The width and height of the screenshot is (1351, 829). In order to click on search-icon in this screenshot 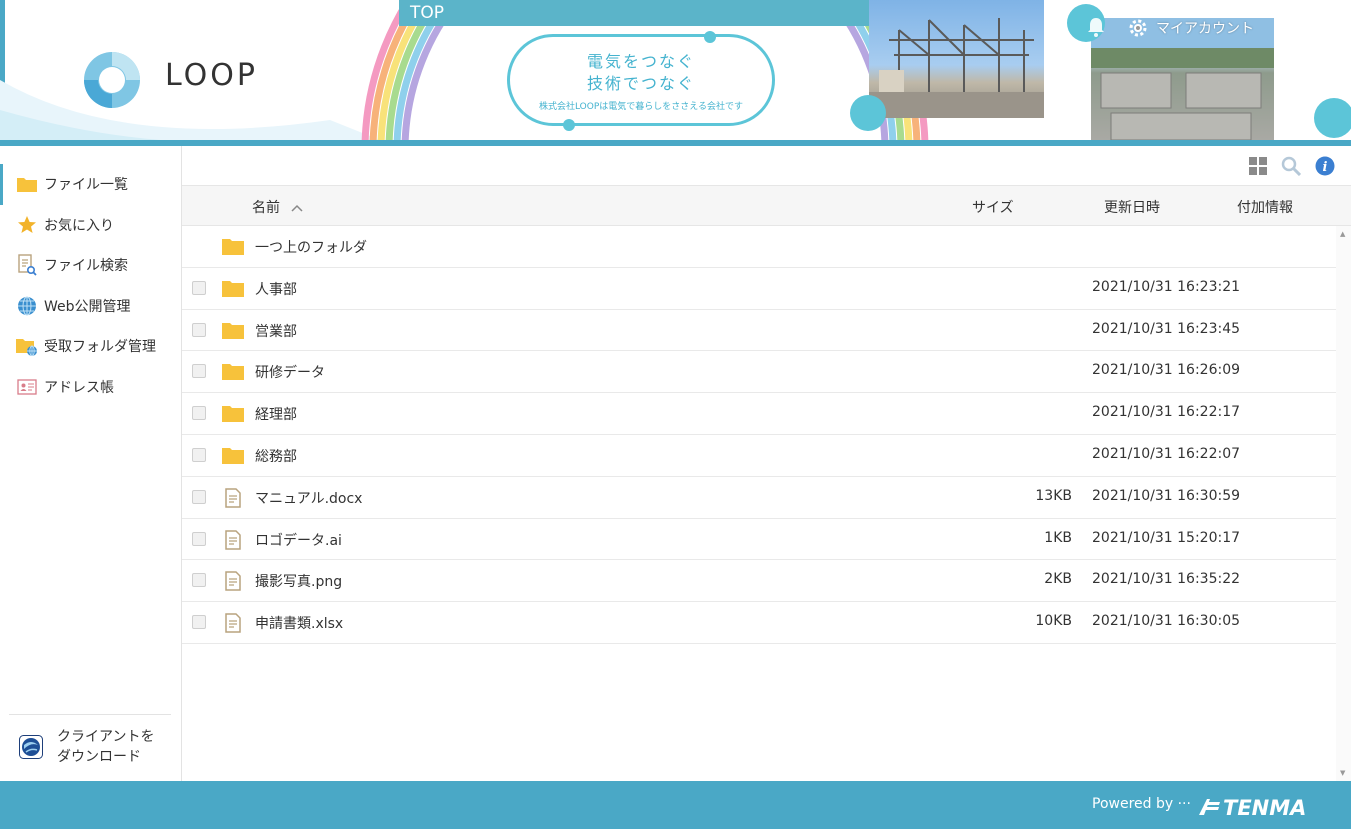, I will do `click(1291, 166)`.